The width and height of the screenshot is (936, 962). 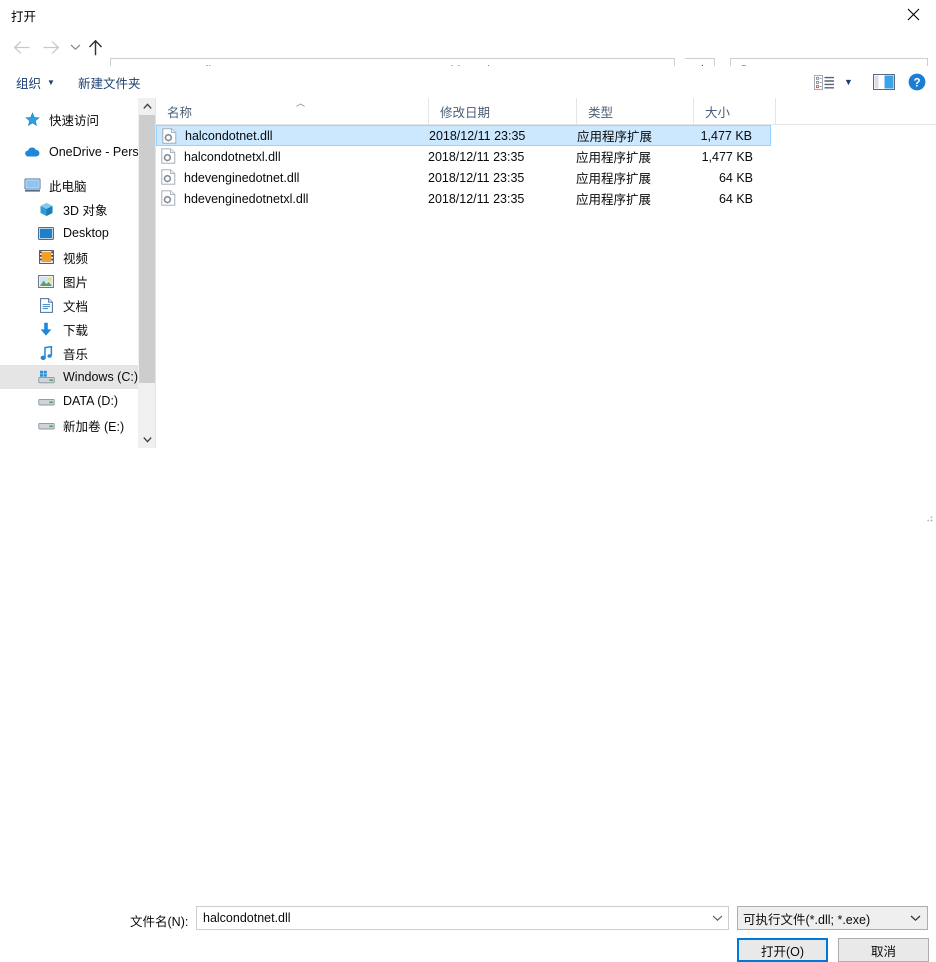 What do you see at coordinates (229, 135) in the screenshot?
I see `file-name: halcondotnet.dll` at bounding box center [229, 135].